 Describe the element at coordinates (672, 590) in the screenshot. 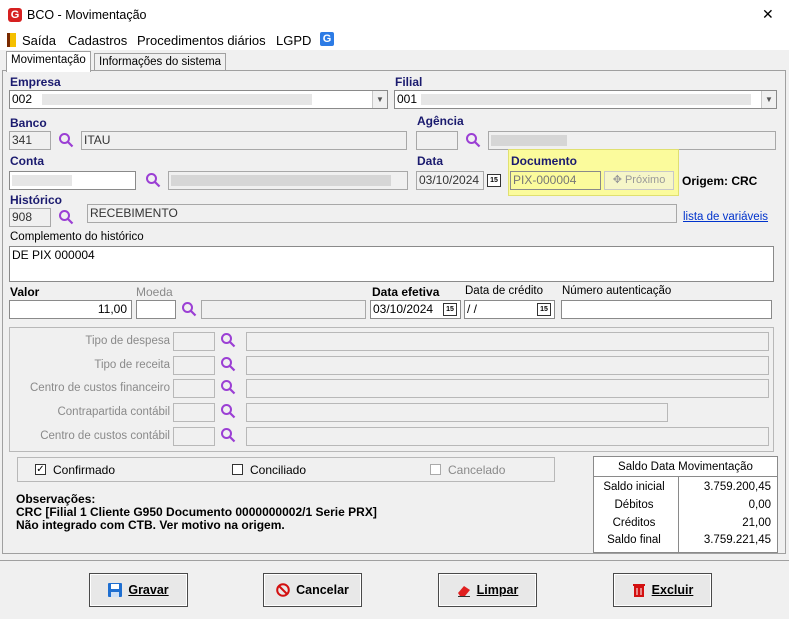

I see `excluir-label: Excluir` at that location.